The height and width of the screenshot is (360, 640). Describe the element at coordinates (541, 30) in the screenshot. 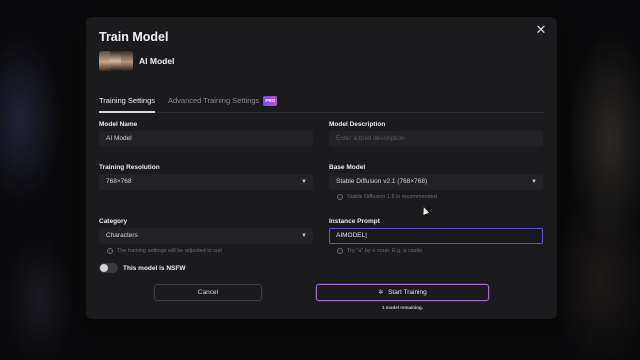

I see `close-icon: ✕` at that location.